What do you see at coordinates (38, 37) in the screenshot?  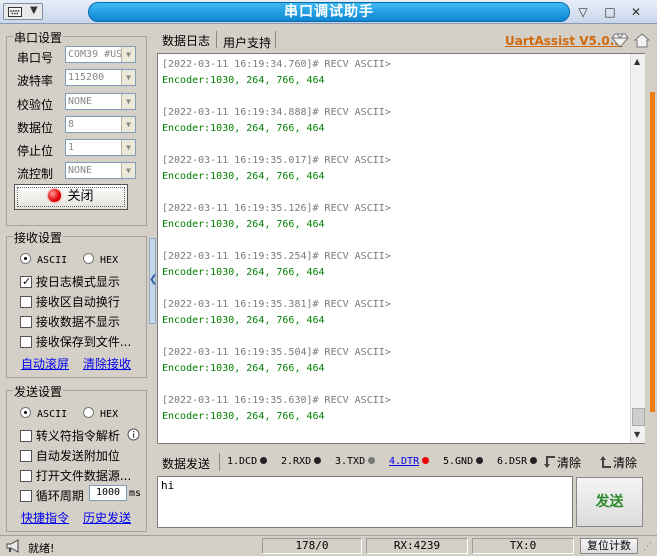 I see `serial-settings-title: 串口设置` at bounding box center [38, 37].